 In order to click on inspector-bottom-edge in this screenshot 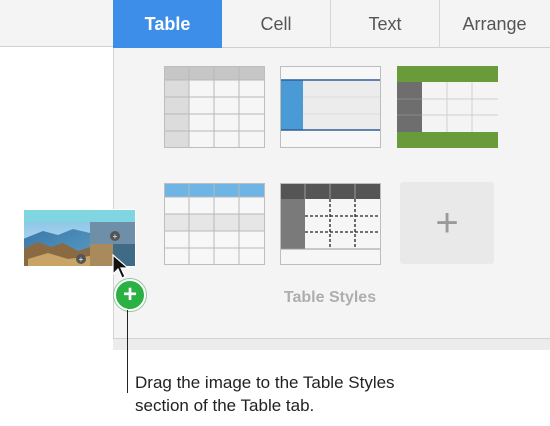, I will do `click(331, 344)`.